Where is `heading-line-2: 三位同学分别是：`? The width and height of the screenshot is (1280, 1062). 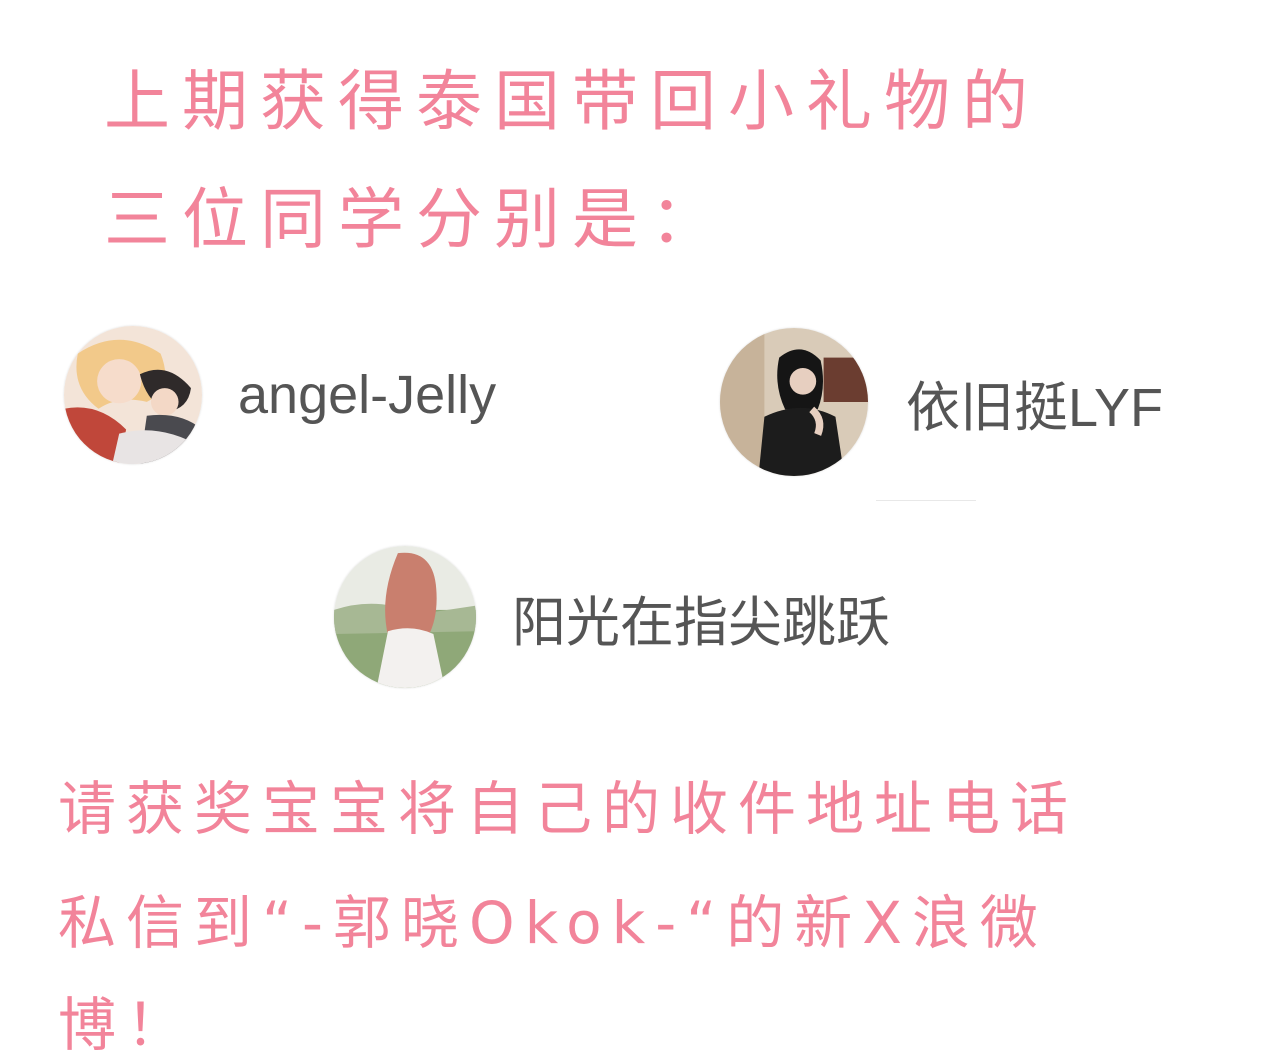 heading-line-2: 三位同学分别是： is located at coordinates (416, 219).